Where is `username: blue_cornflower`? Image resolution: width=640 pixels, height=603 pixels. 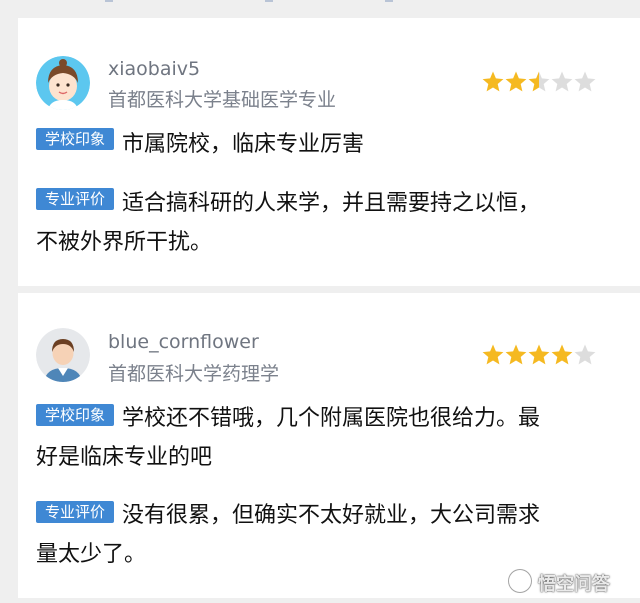
username: blue_cornflower is located at coordinates (183, 342).